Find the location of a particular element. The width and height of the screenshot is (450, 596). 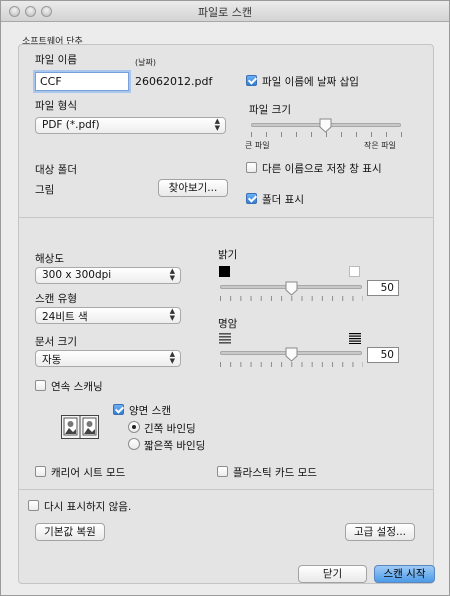

file-size-slider-thumb is located at coordinates (325, 125).